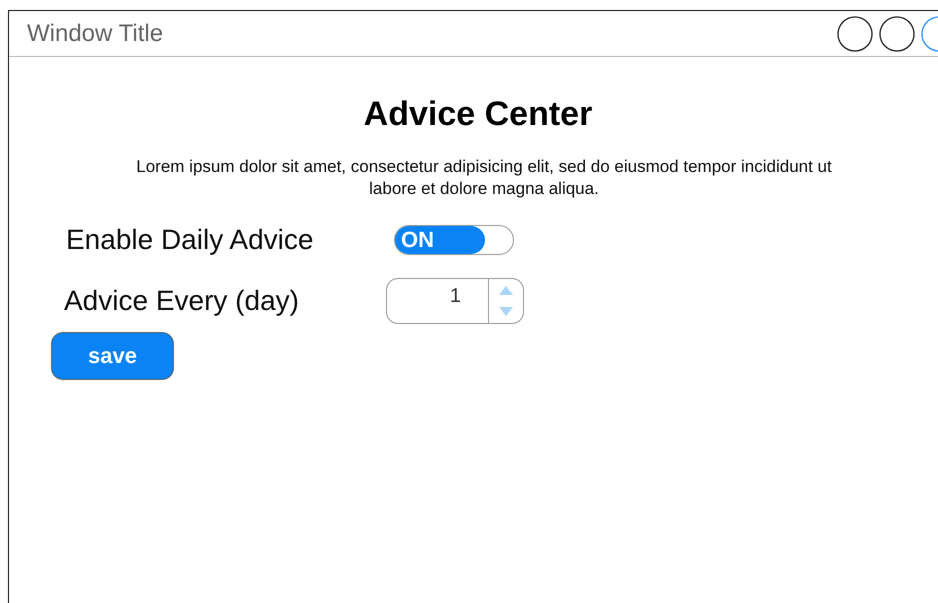 Image resolution: width=938 pixels, height=603 pixels. I want to click on toggle-label: Enable Daily Advice, so click(190, 240).